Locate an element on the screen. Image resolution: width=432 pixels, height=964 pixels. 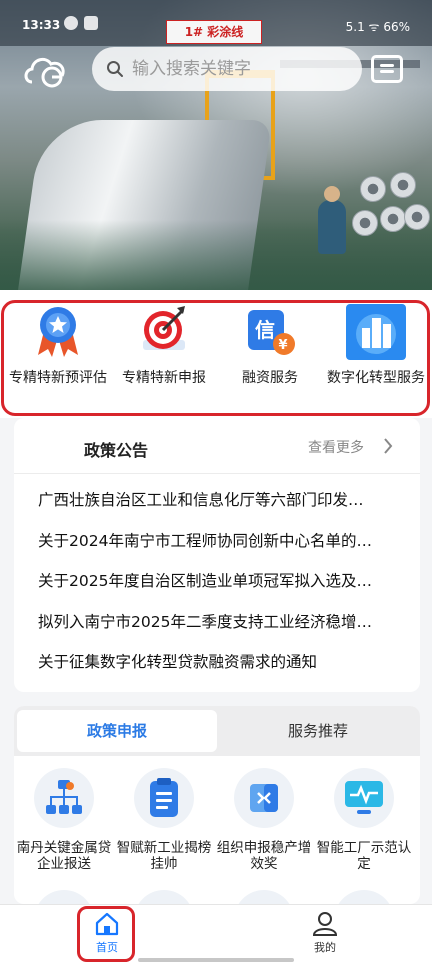
service-item: 智赋新工业揭榜挂帅 is located at coordinates (164, 820).